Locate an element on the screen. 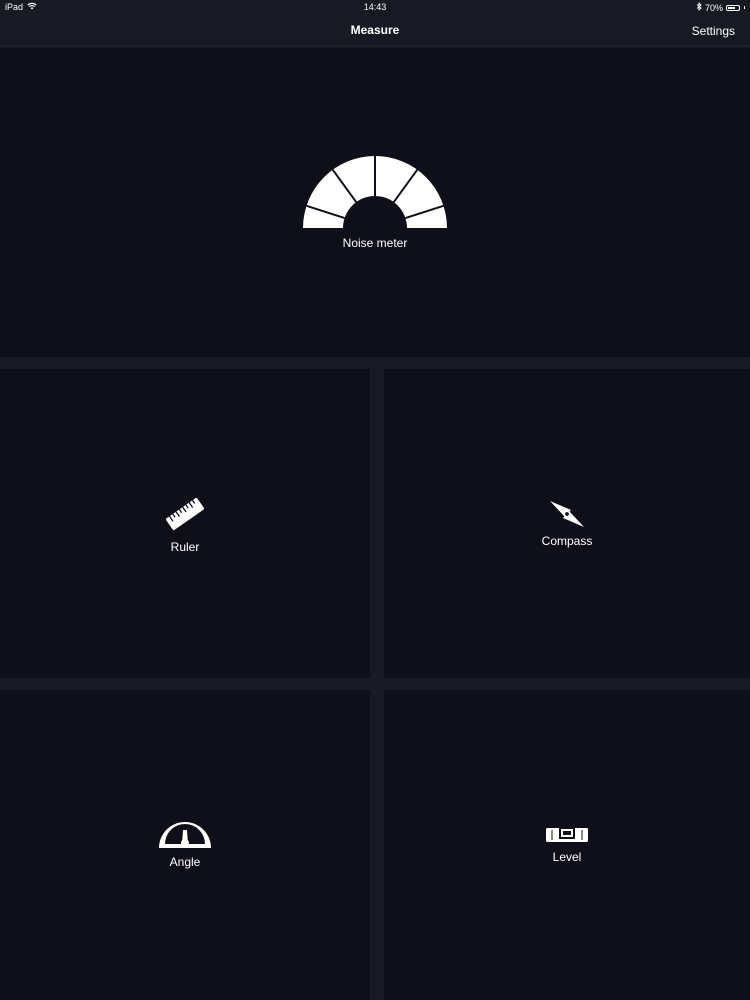  status-time: 14:43 is located at coordinates (375, 7).